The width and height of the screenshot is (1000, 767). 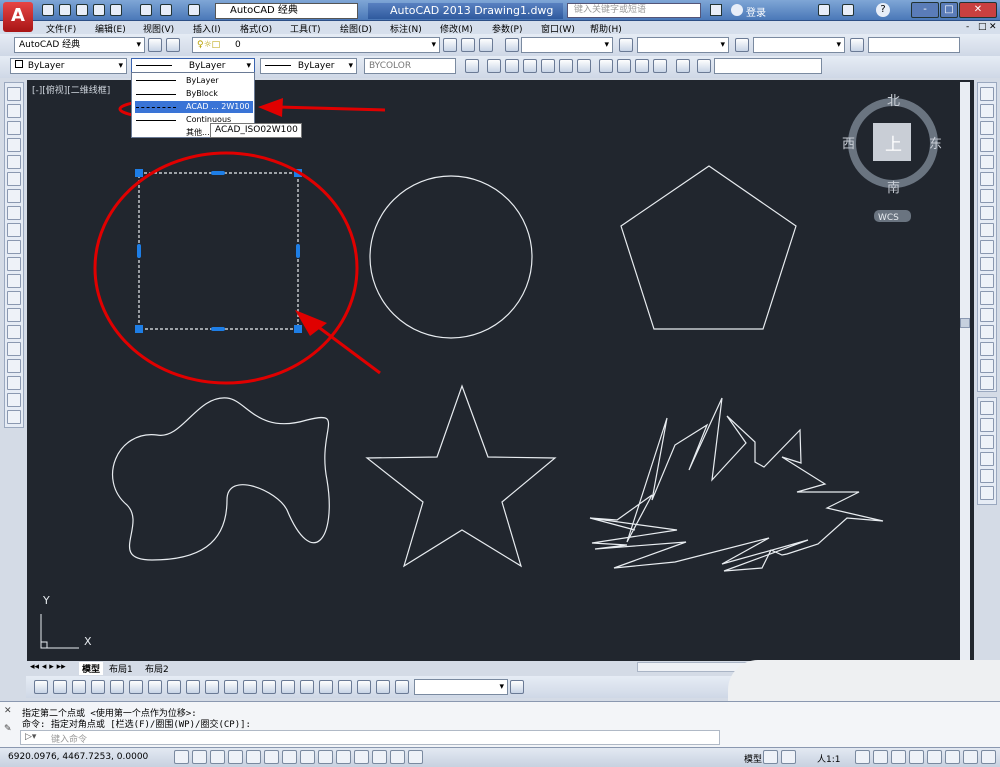 I want to click on minimize-button: -, so click(x=925, y=10).